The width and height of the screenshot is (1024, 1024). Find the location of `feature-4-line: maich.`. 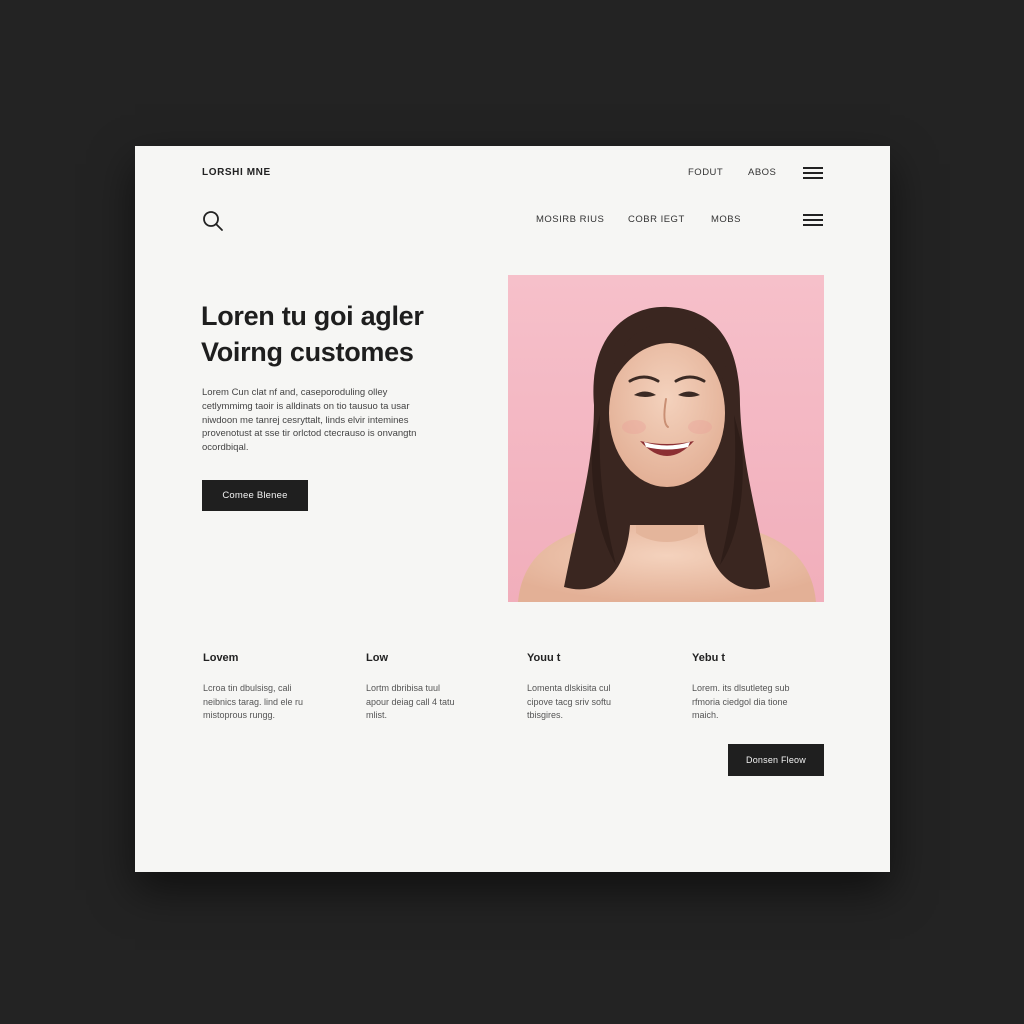

feature-4-line: maich. is located at coordinates (705, 715).